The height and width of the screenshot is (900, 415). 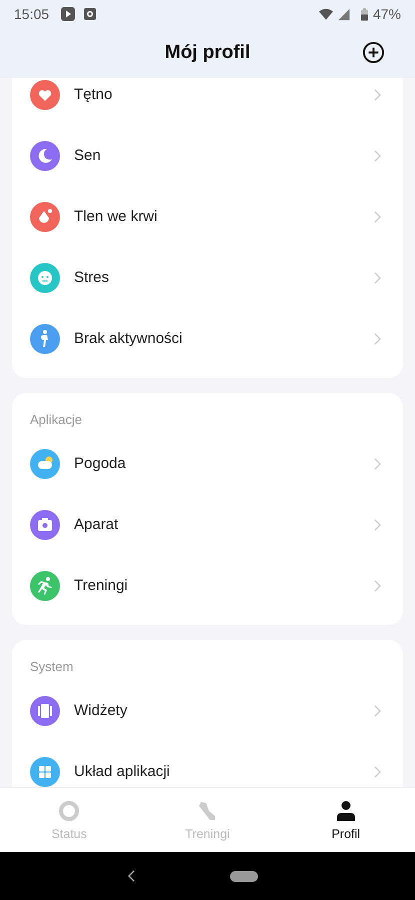 I want to click on item-label: Brak aktywności, so click(x=129, y=338).